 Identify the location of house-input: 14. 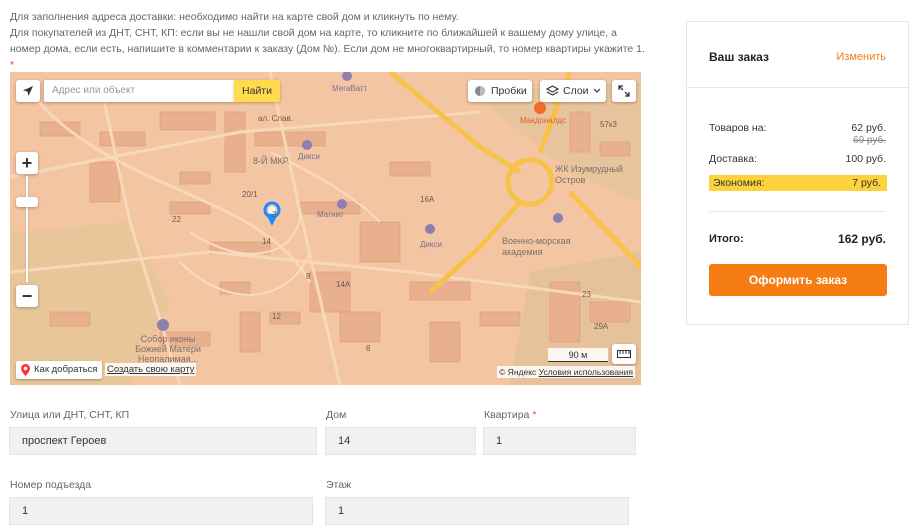
(400, 441).